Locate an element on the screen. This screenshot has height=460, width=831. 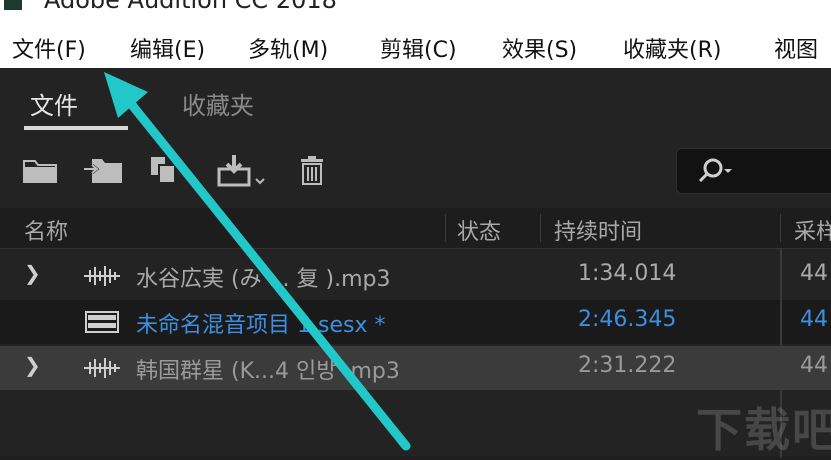
menu-effects: 效果(S) is located at coordinates (539, 48).